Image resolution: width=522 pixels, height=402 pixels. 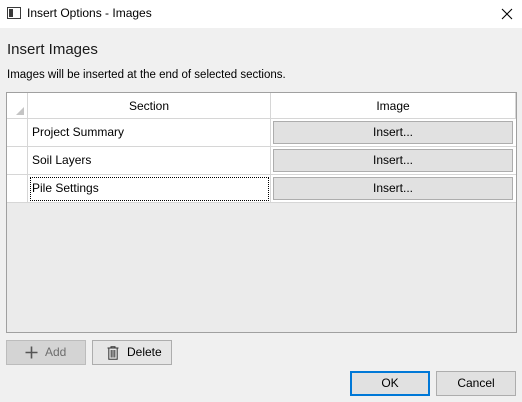 I want to click on delete-button-label: Delete, so click(x=144, y=352).